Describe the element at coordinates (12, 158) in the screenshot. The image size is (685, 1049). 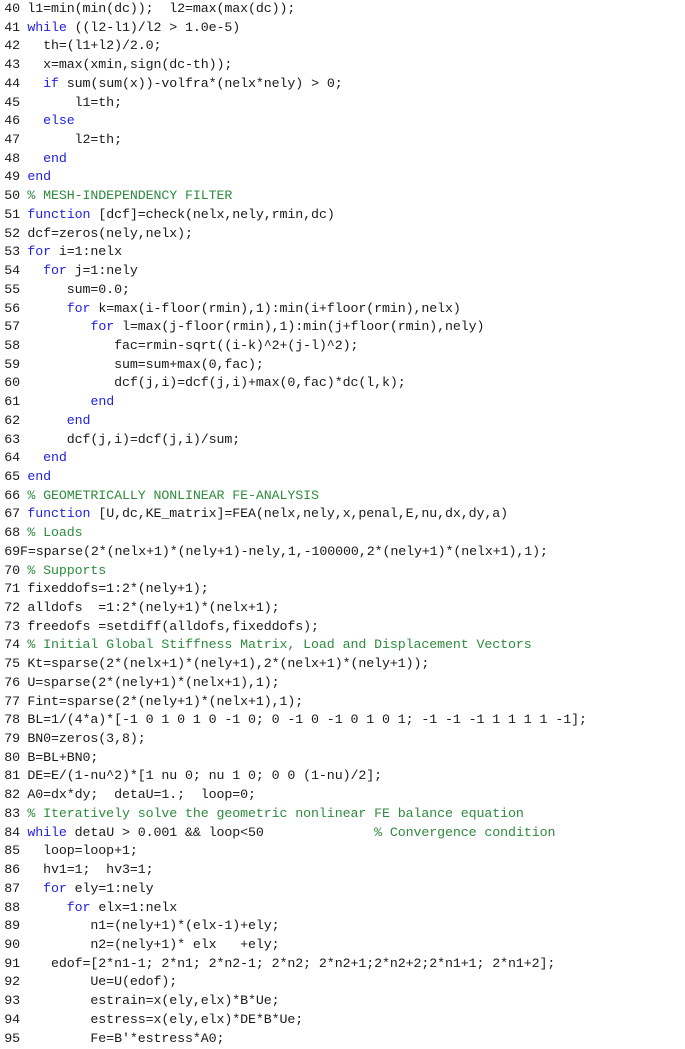
I see `line-number: 48` at that location.